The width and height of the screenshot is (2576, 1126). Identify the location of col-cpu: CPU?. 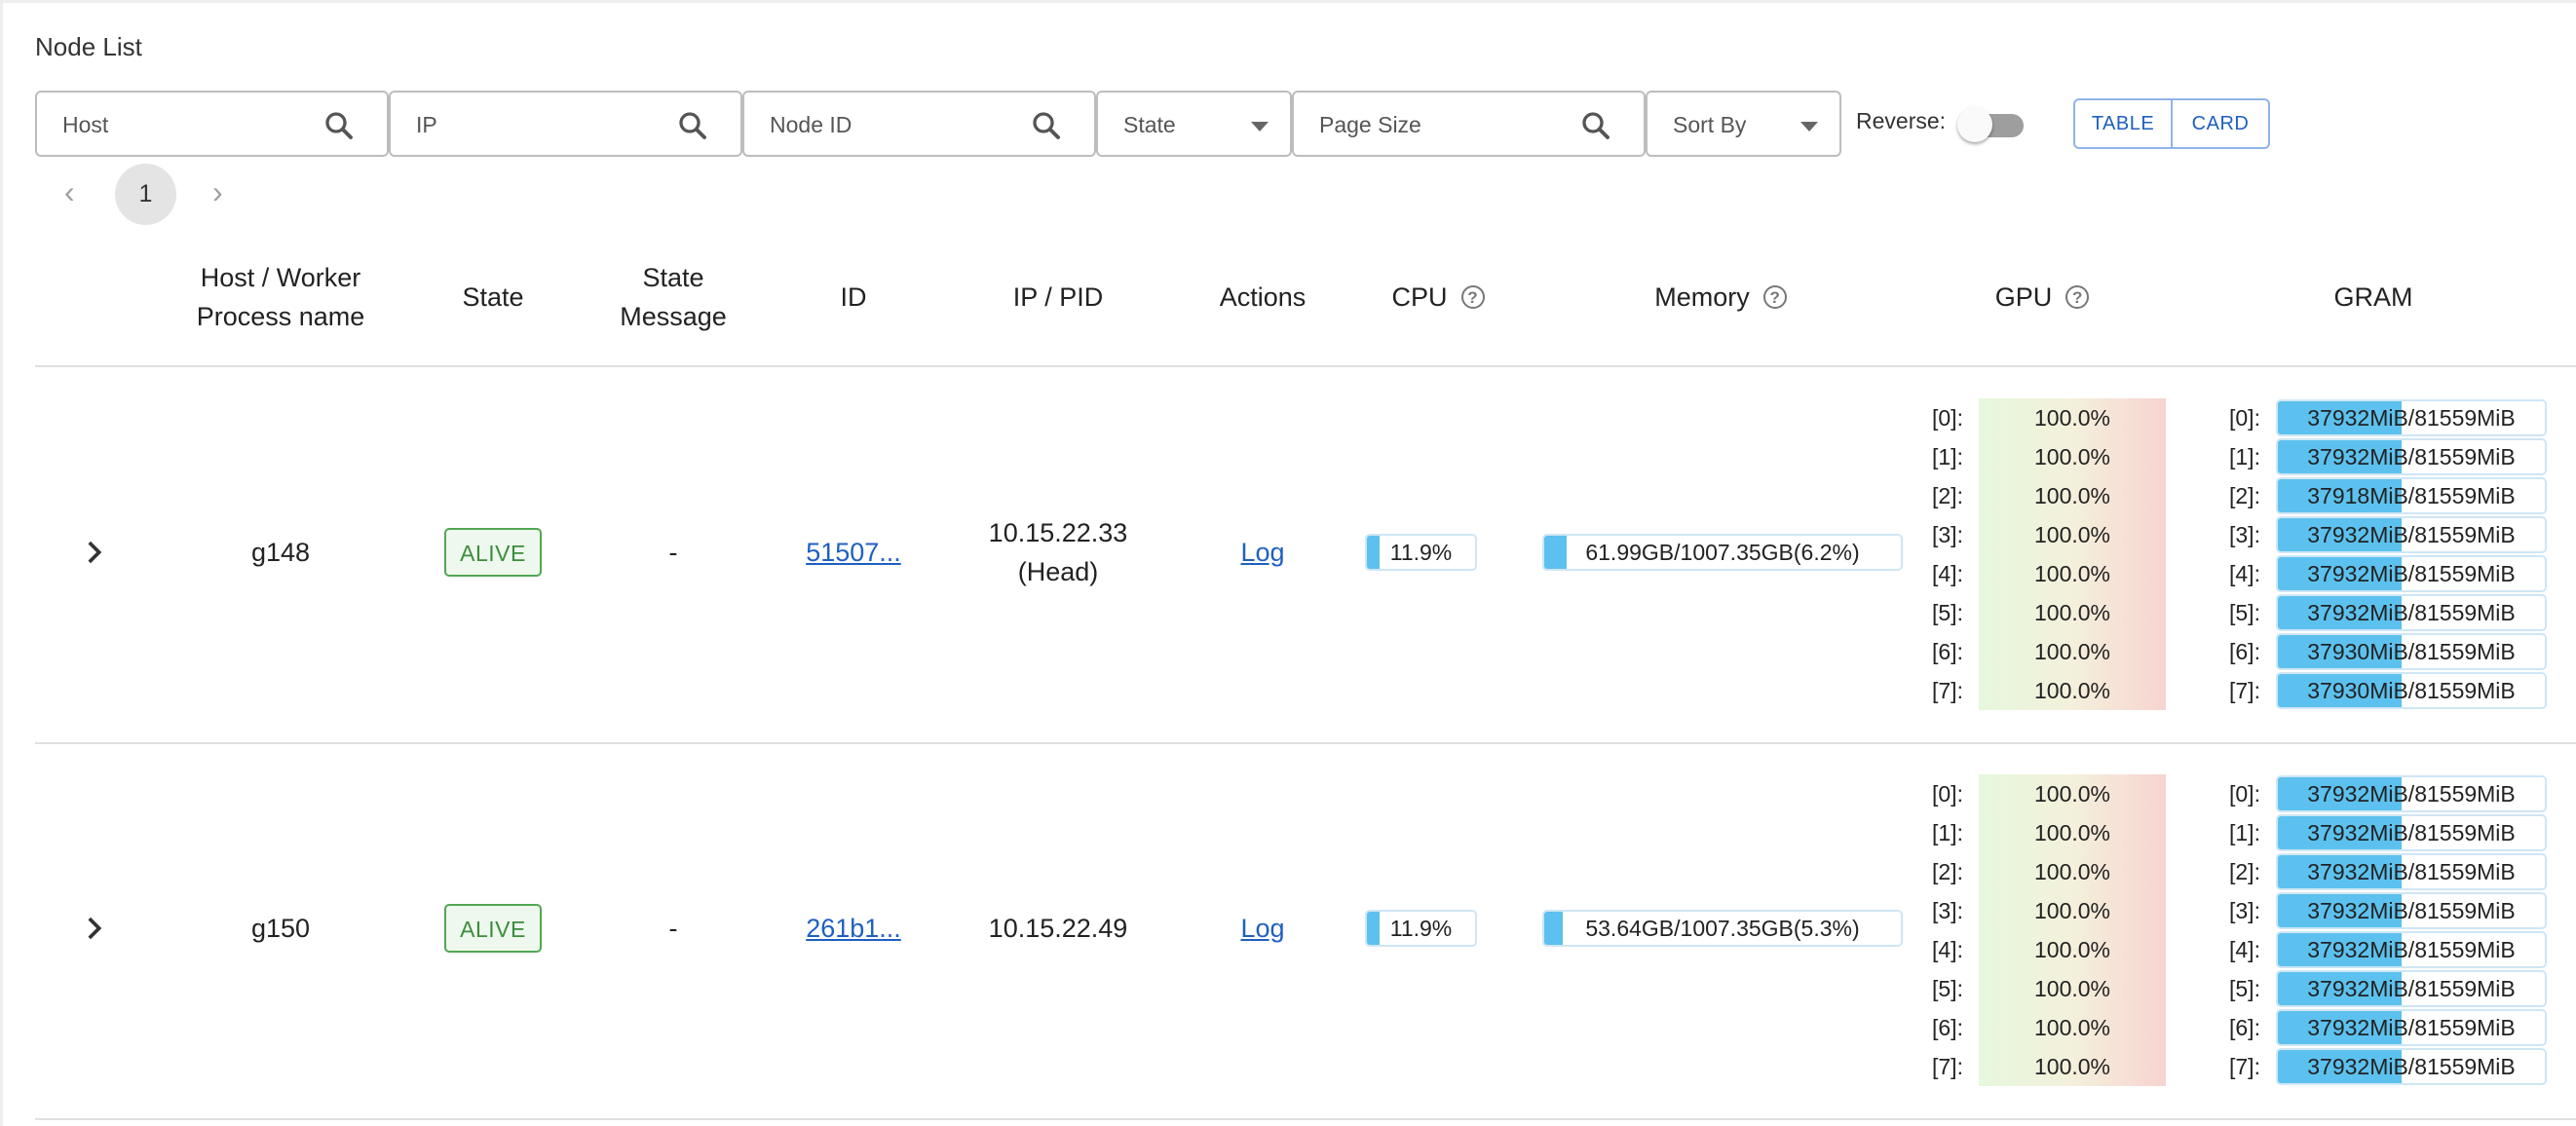
(1438, 297).